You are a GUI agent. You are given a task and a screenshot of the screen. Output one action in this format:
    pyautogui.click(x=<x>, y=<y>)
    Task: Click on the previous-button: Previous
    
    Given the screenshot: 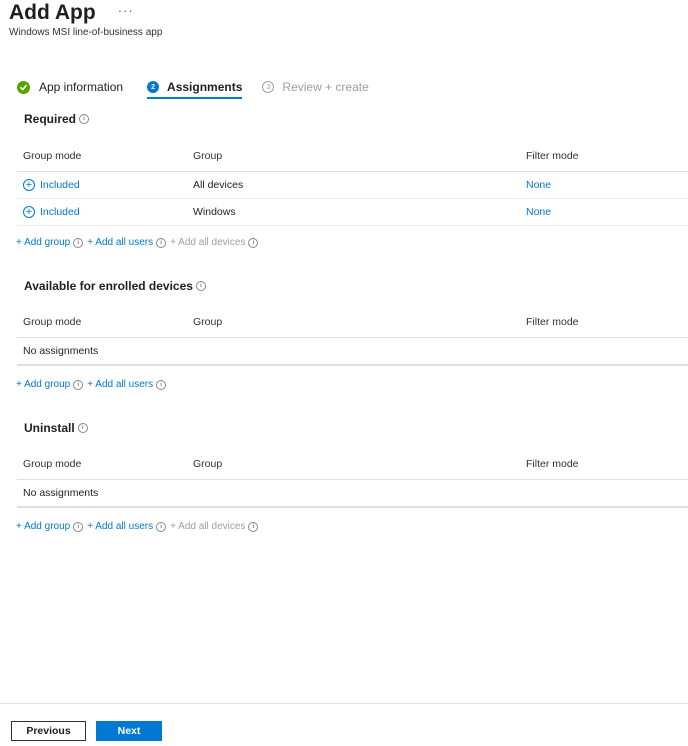 What is the action you would take?
    pyautogui.click(x=48, y=731)
    